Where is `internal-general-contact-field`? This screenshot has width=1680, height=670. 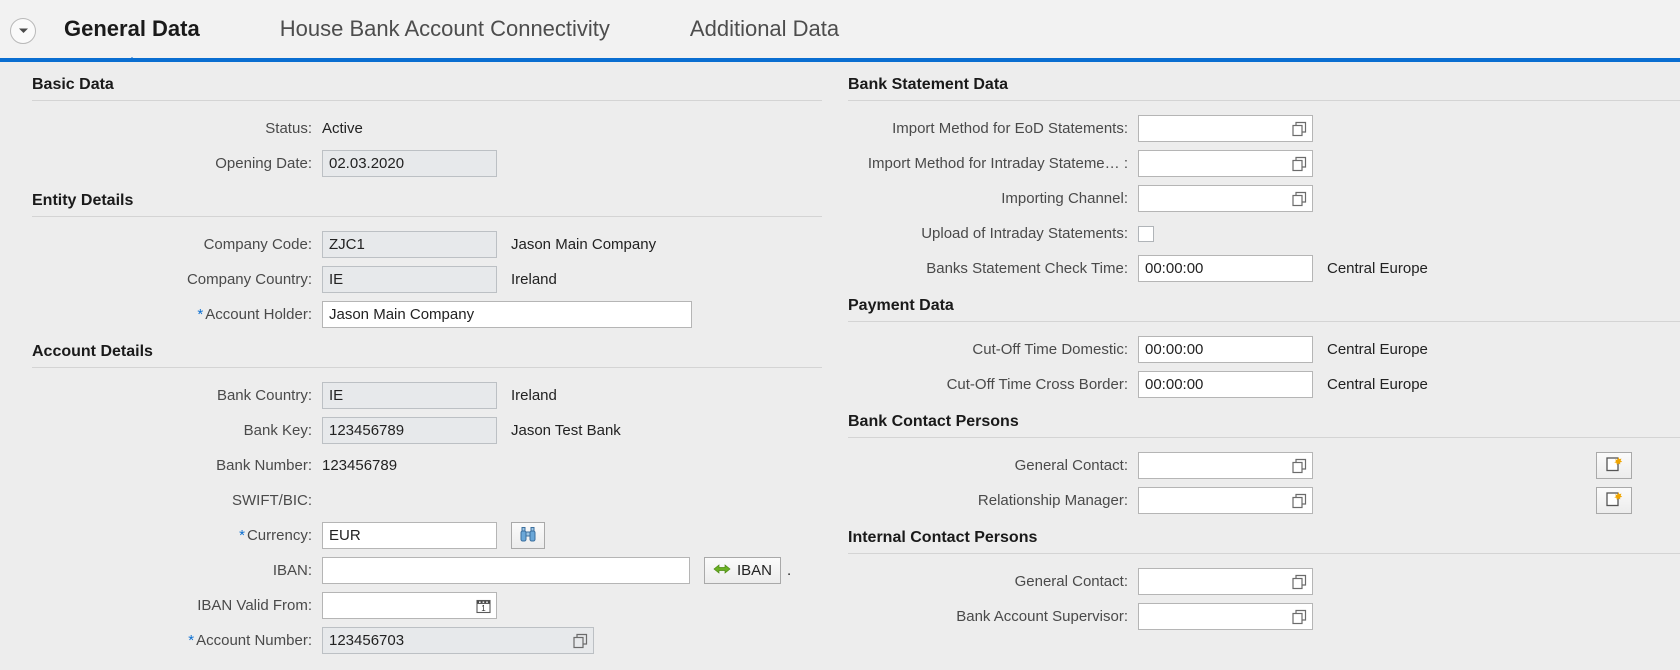
internal-general-contact-field is located at coordinates (1225, 581).